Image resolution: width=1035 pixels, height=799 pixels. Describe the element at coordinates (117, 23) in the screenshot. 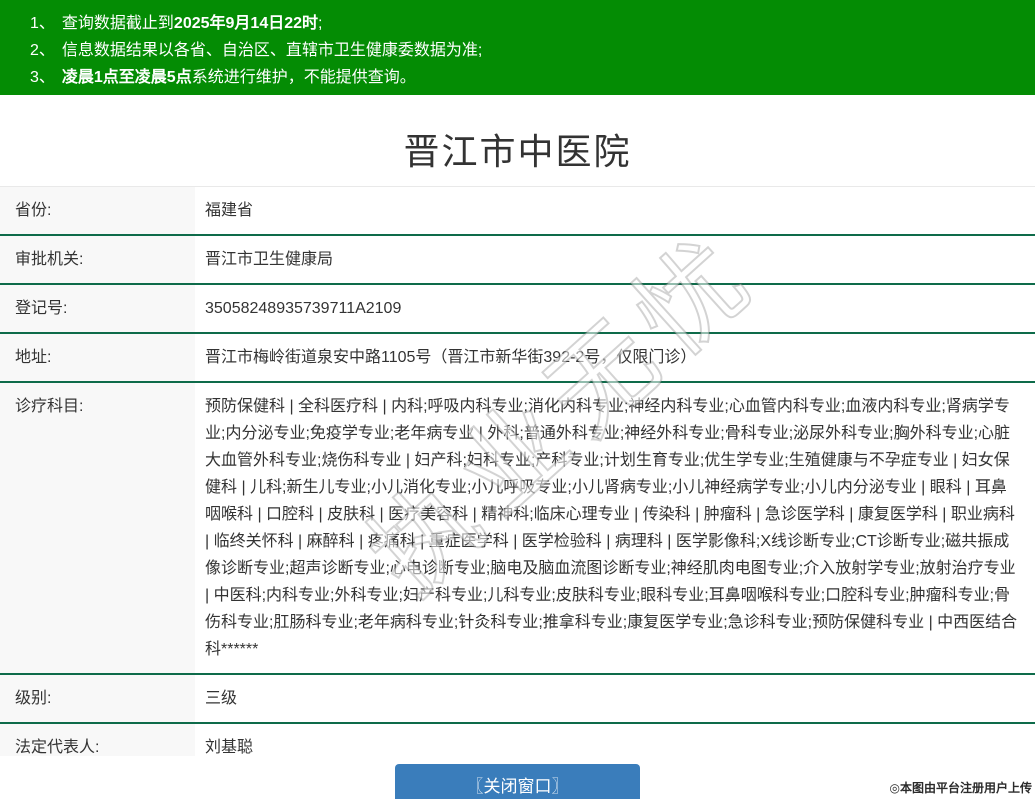

I see `notice-text: 查询数据截止到` at that location.